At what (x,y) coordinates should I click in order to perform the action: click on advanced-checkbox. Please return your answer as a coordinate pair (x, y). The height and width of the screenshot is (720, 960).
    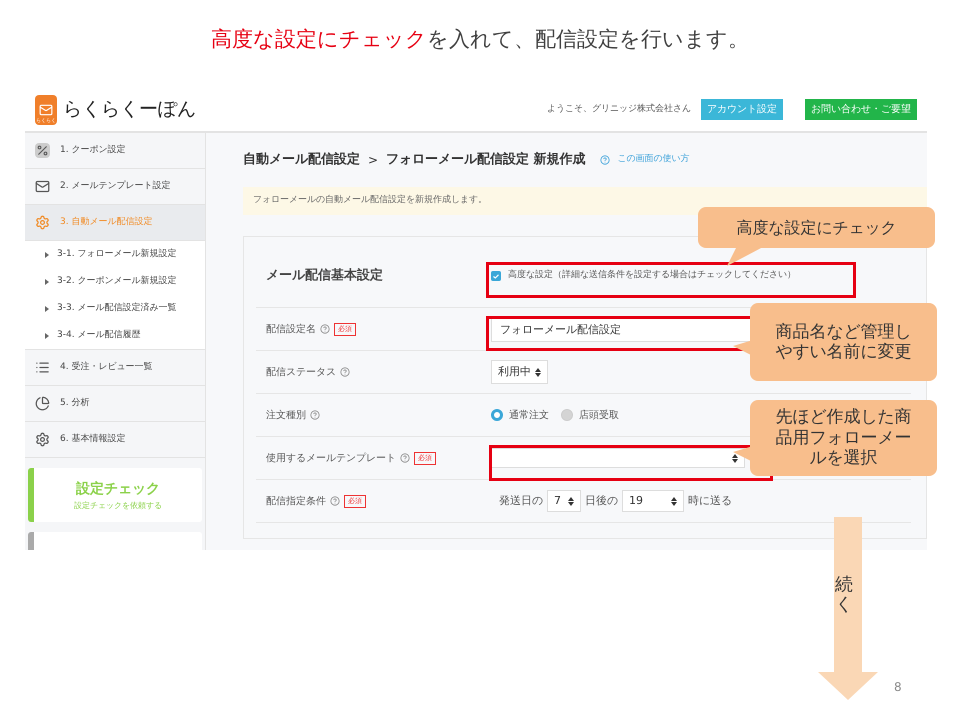
    Looking at the image, I should click on (496, 276).